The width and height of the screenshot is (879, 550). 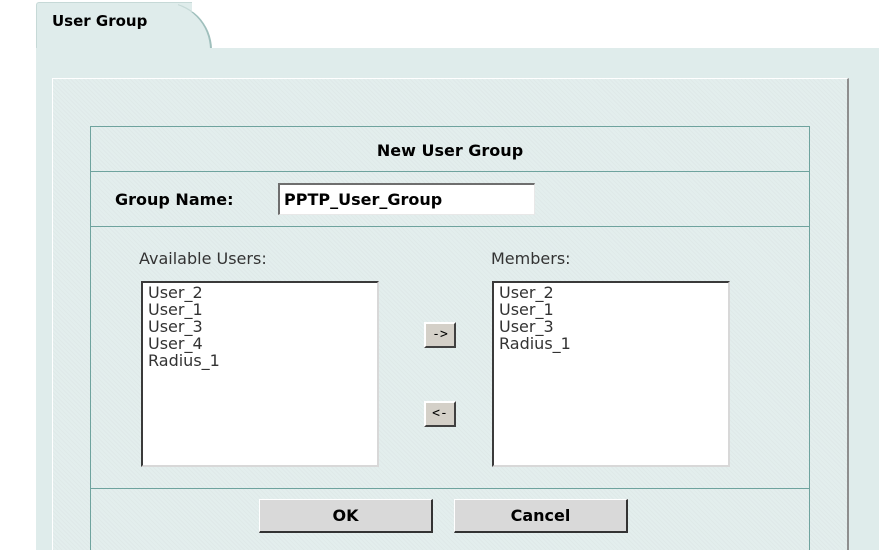 I want to click on remove-member-button: <-, so click(x=440, y=414).